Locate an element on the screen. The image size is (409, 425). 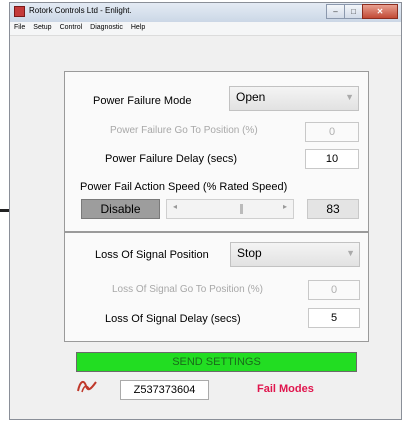
slider-right-arrow-icon: ▸ is located at coordinates (285, 206).